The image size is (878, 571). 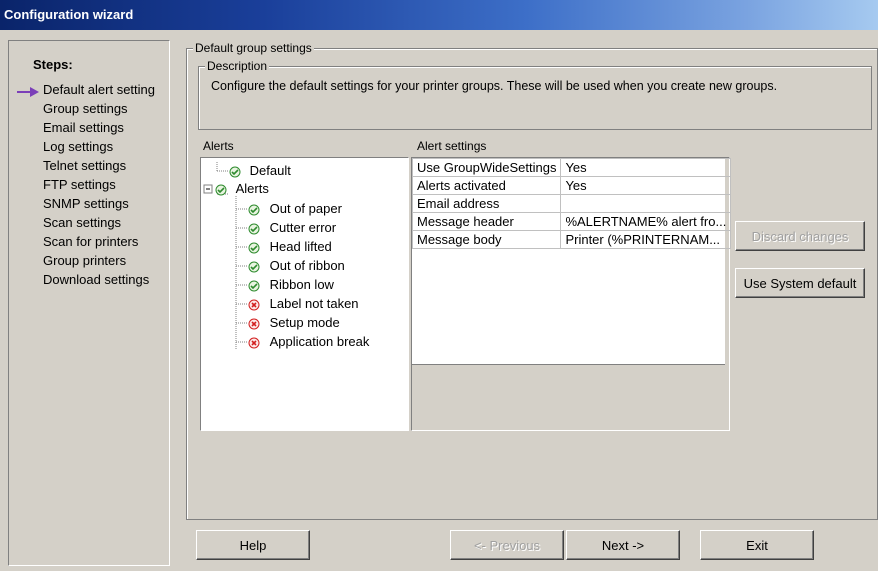 I want to click on title-bar: Configuration wizard, so click(x=439, y=15).